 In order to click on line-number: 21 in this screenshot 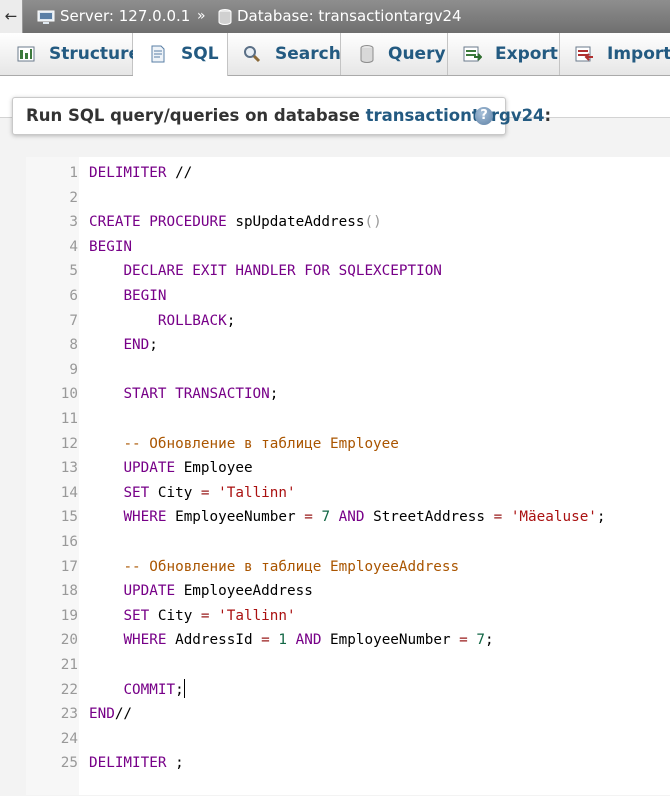, I will do `click(69, 665)`.